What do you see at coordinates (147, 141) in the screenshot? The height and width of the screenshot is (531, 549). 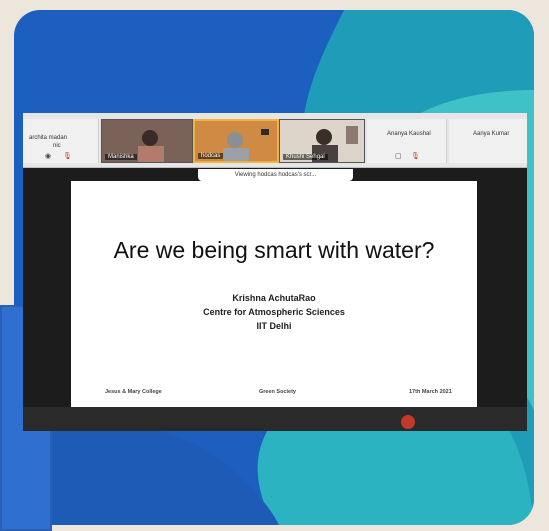 I see `participant-tile: Manishka` at bounding box center [147, 141].